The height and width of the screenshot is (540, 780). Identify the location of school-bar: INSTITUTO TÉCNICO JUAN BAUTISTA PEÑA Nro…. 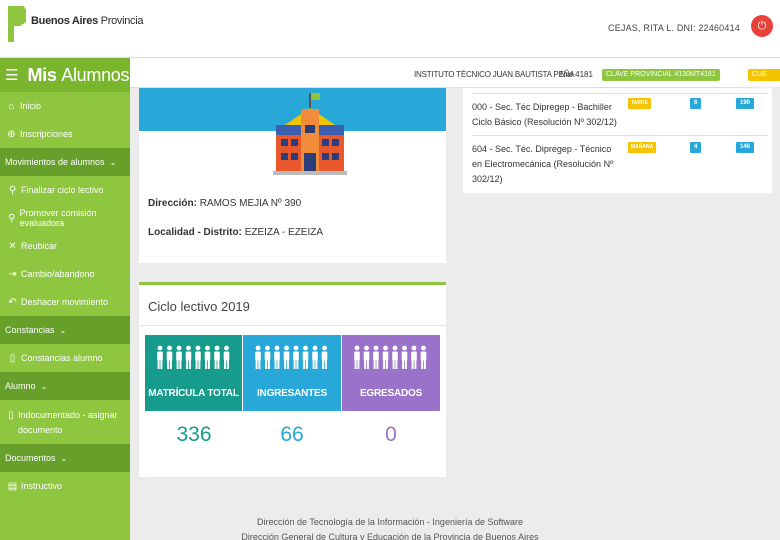
(455, 74).